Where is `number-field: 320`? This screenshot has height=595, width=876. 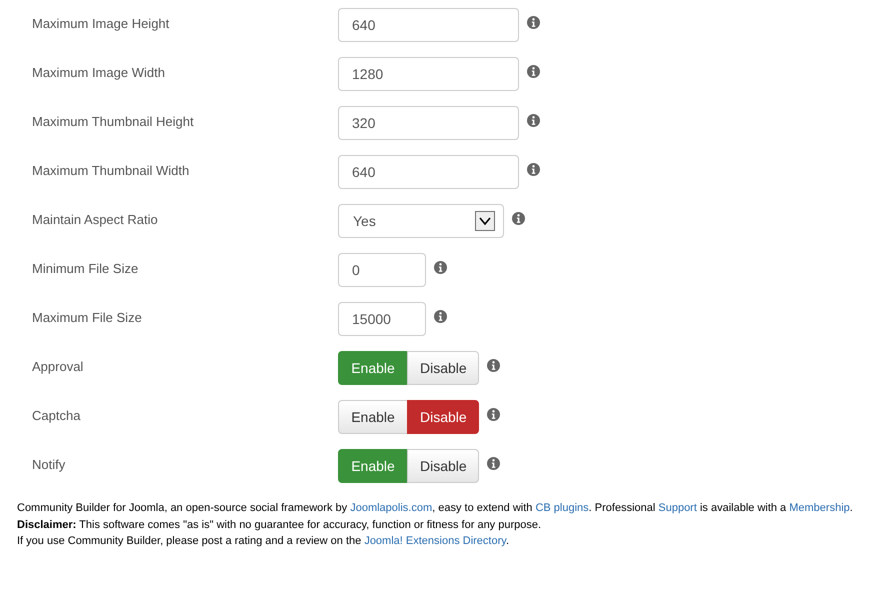 number-field: 320 is located at coordinates (428, 123).